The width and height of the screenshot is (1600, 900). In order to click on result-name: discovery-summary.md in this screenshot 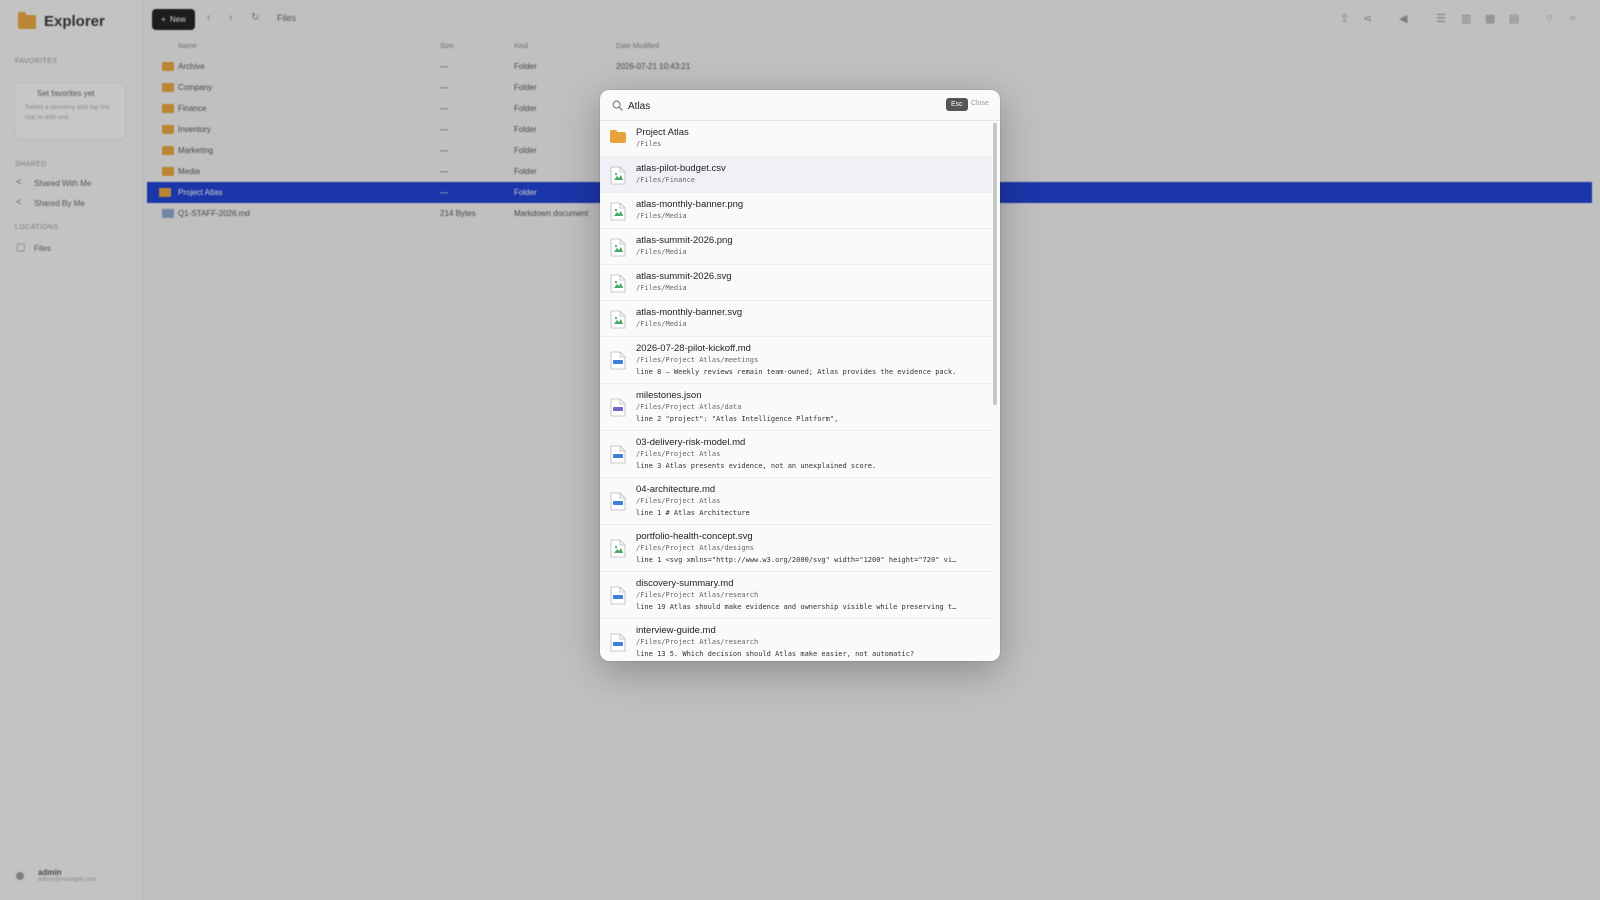, I will do `click(685, 583)`.